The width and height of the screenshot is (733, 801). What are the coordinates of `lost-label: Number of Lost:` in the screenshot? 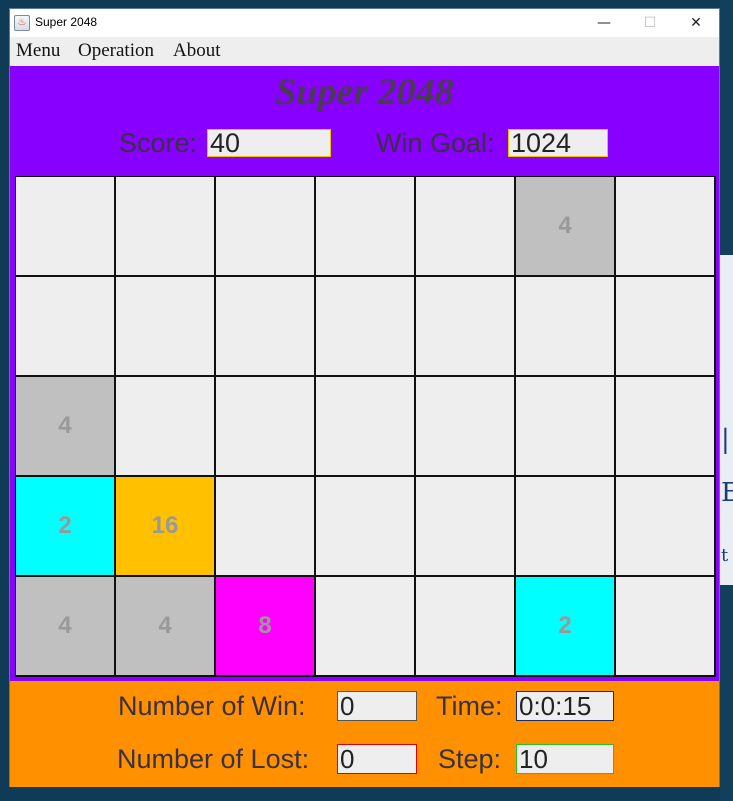 It's located at (213, 759).